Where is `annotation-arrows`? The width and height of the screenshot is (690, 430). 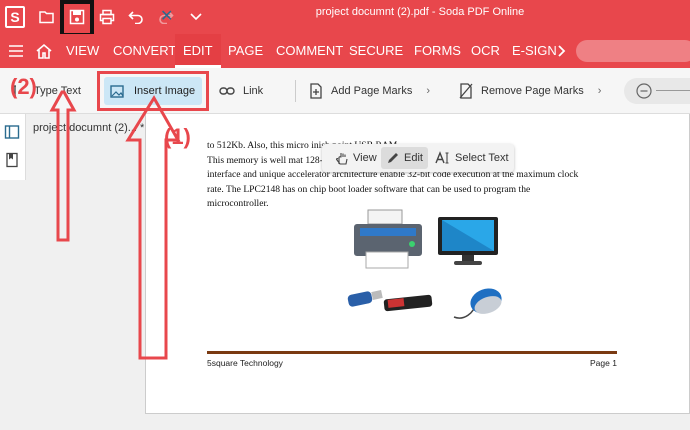
annotation-arrows is located at coordinates (115, 225).